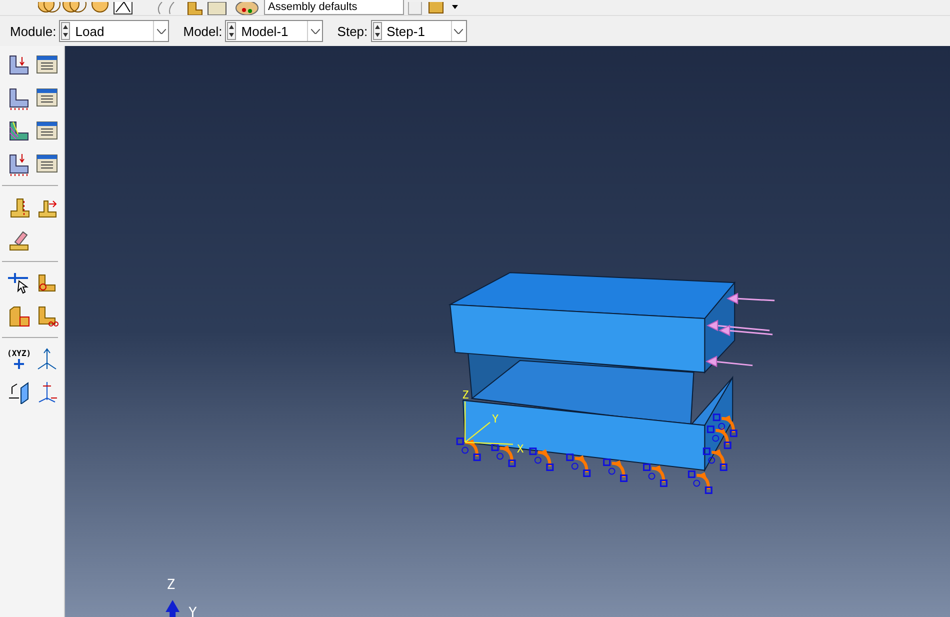  I want to click on palette-icon, so click(247, 8).